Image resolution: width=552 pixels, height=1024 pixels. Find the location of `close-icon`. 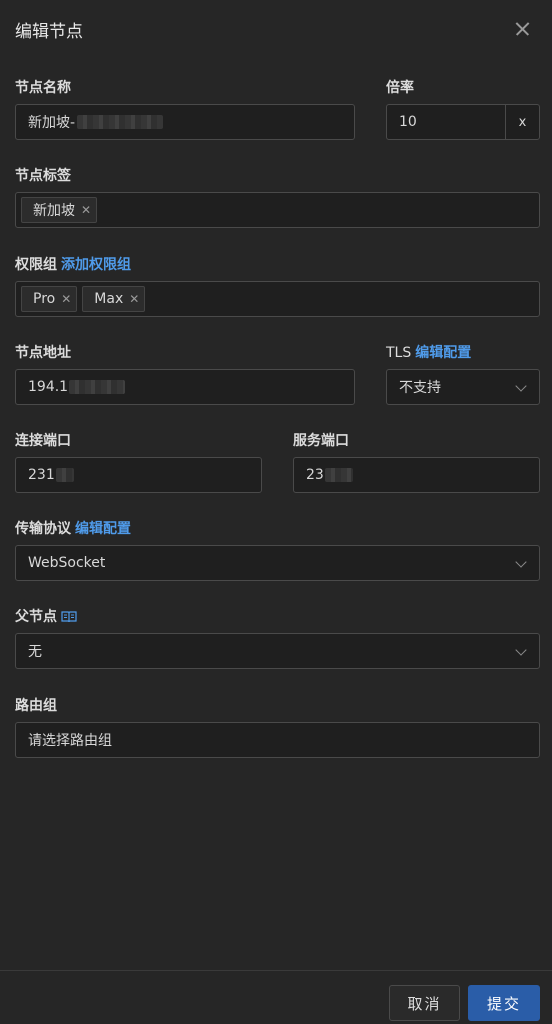

close-icon is located at coordinates (523, 29).